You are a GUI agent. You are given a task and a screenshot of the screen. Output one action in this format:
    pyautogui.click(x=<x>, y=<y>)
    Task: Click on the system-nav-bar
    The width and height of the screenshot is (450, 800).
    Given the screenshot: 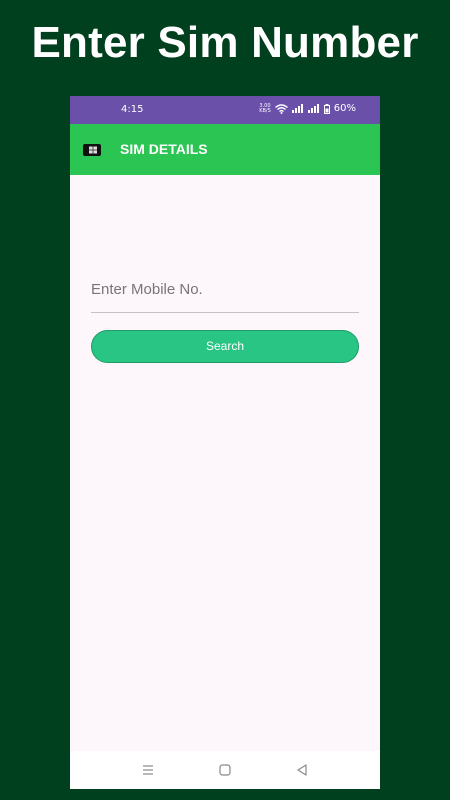 What is the action you would take?
    pyautogui.click(x=225, y=770)
    